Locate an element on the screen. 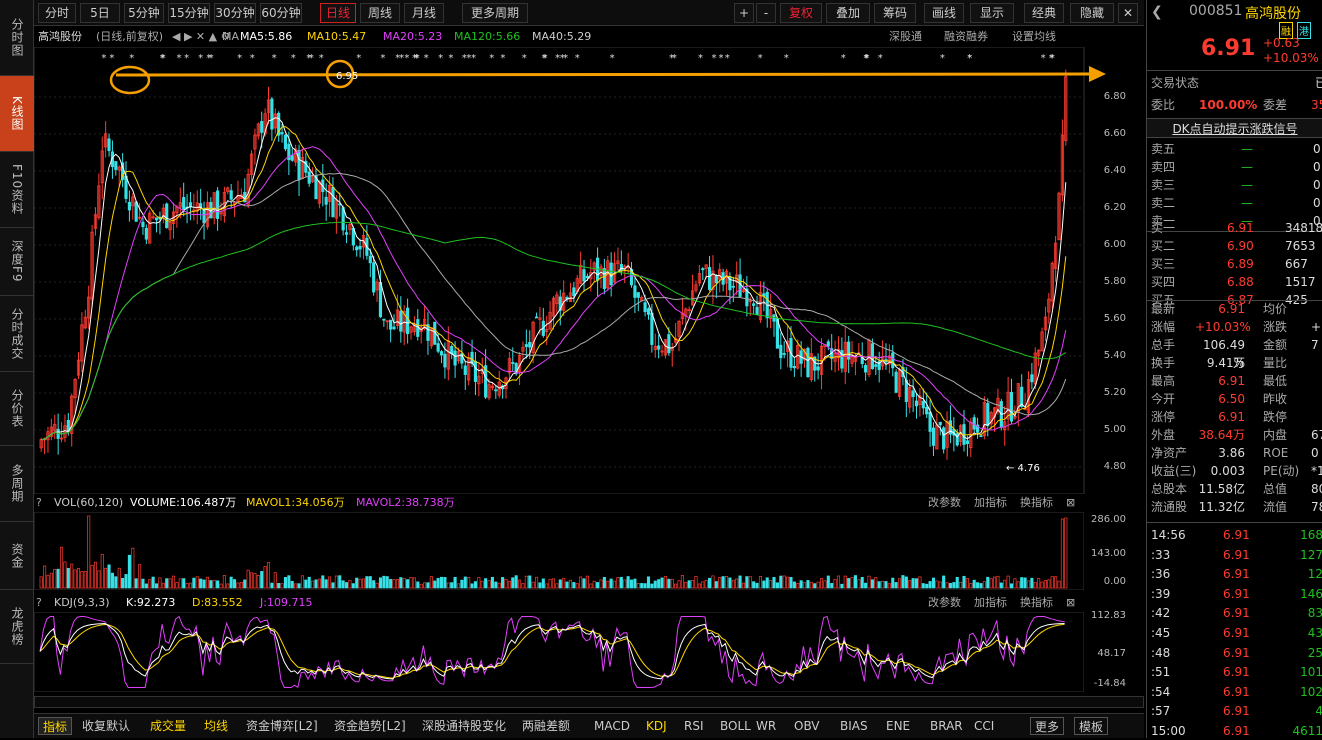  indicator-tab-5: 资金趋势[L2] is located at coordinates (370, 726).